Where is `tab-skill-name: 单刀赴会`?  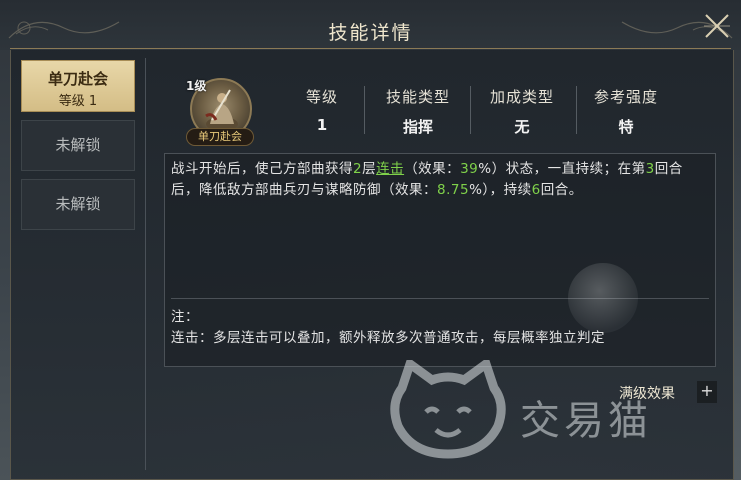
tab-skill-name: 单刀赴会 is located at coordinates (77, 79).